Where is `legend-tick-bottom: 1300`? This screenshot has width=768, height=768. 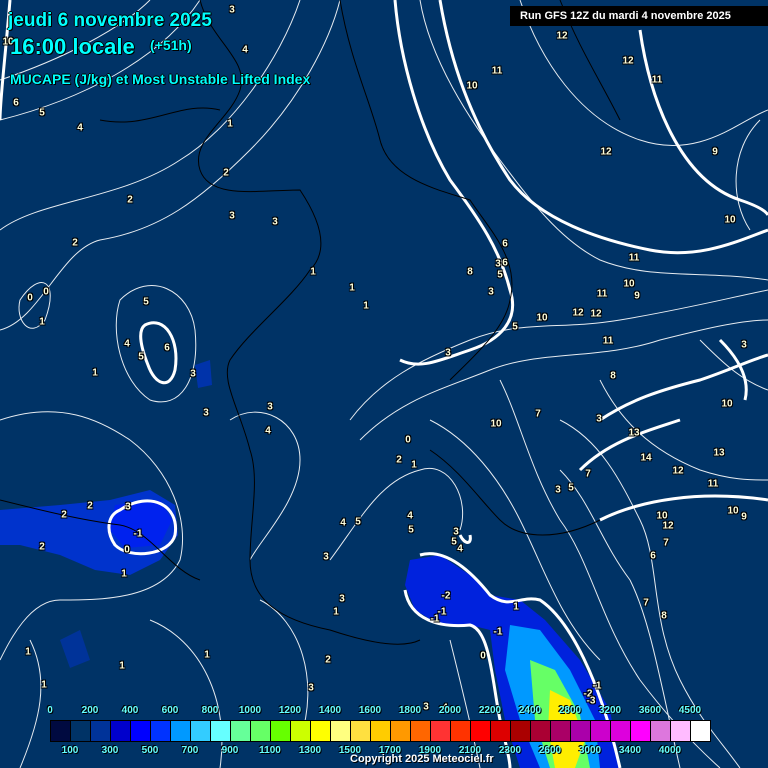 legend-tick-bottom: 1300 is located at coordinates (310, 750).